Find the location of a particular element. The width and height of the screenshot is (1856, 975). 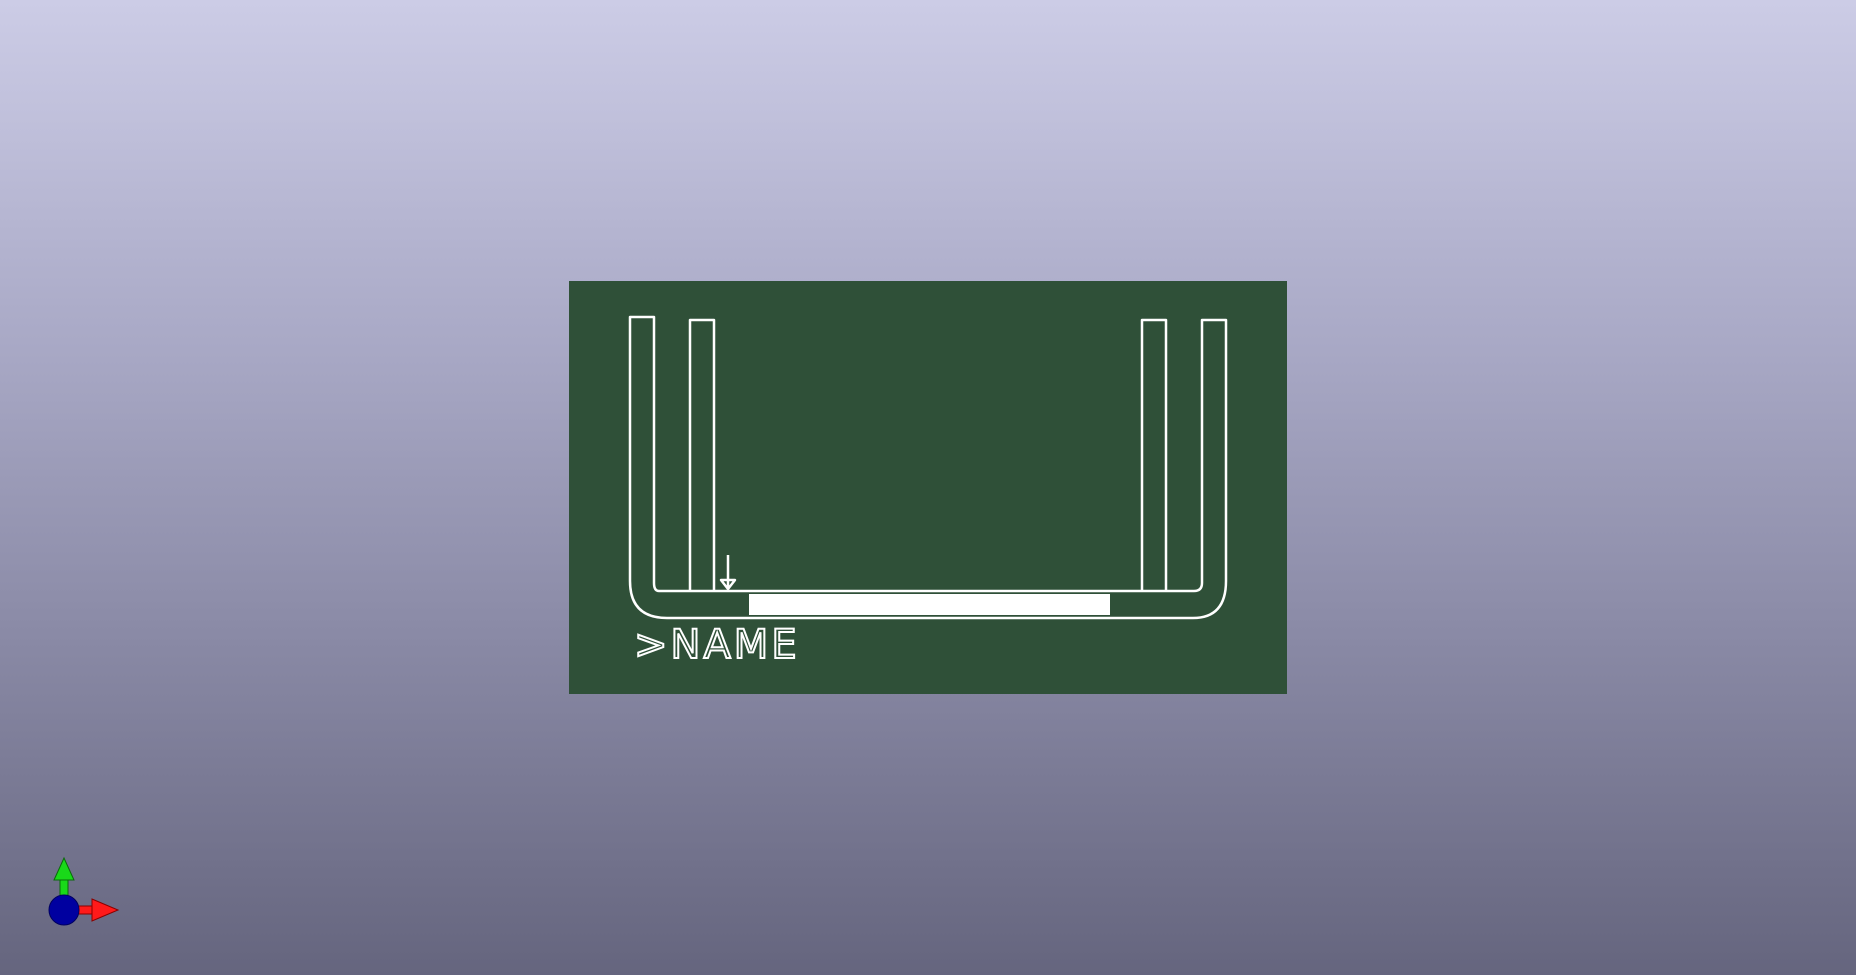

silkscreen-bar is located at coordinates (929, 604).